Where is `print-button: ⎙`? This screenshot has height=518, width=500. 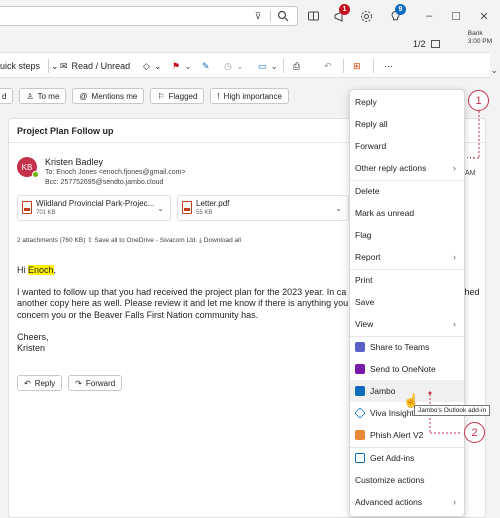
print-button: ⎙ is located at coordinates (296, 66).